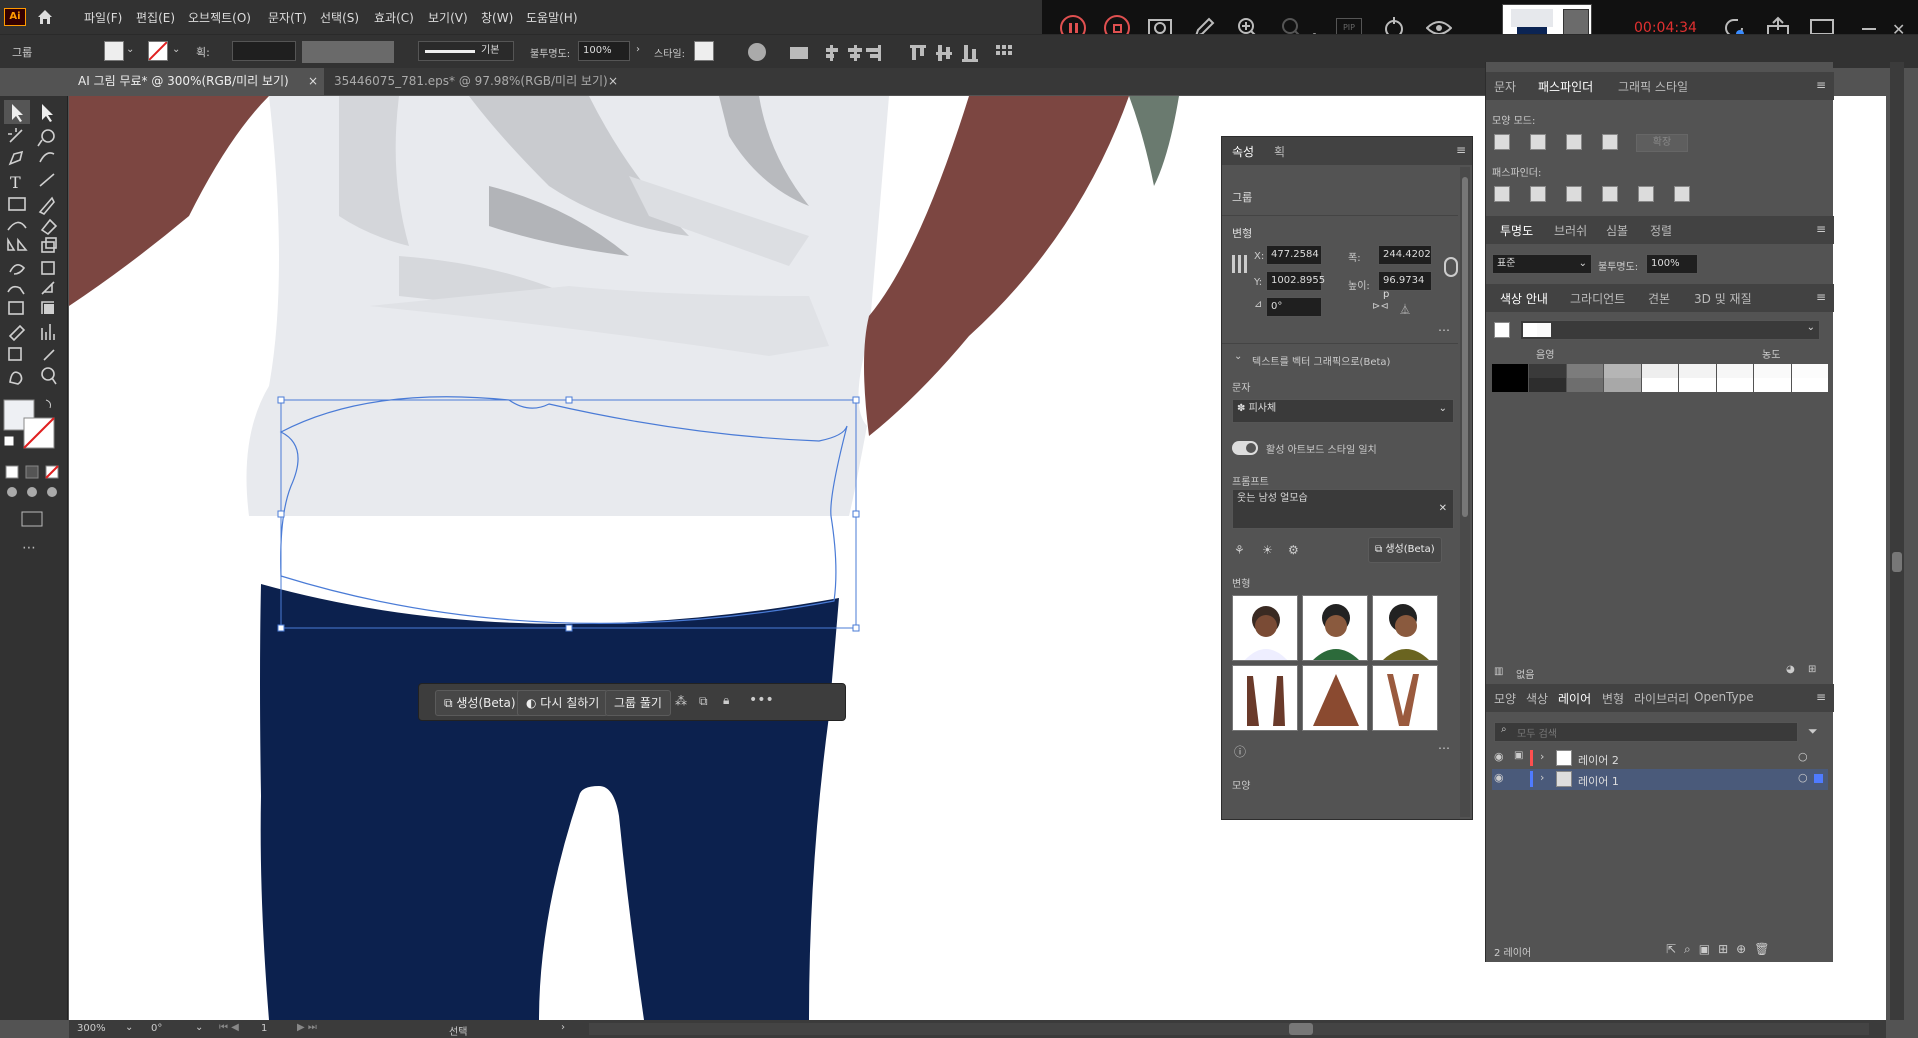  What do you see at coordinates (1574, 194) in the screenshot?
I see `merge-icon` at bounding box center [1574, 194].